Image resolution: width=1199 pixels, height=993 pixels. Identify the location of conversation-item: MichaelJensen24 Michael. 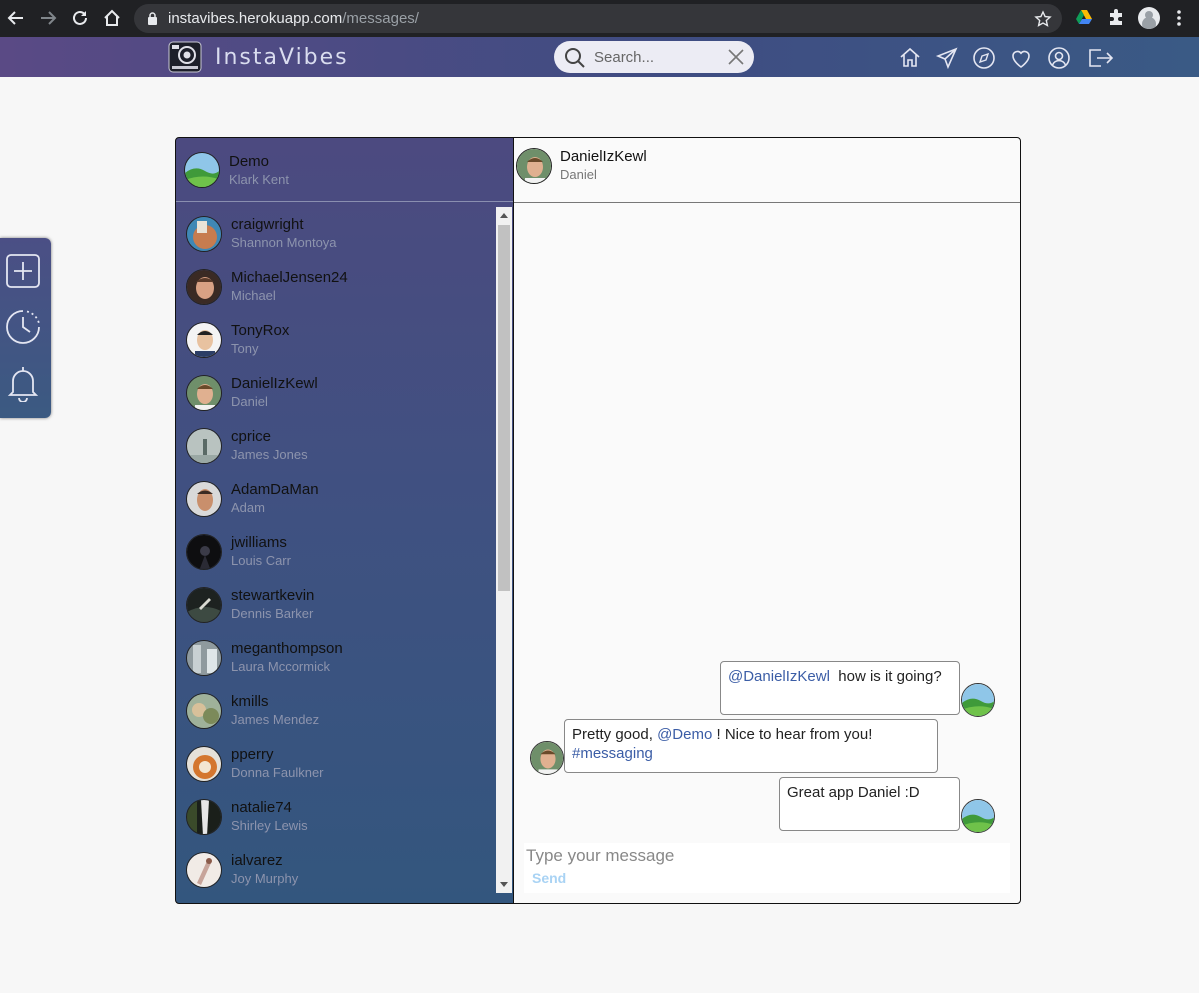
(336, 287).